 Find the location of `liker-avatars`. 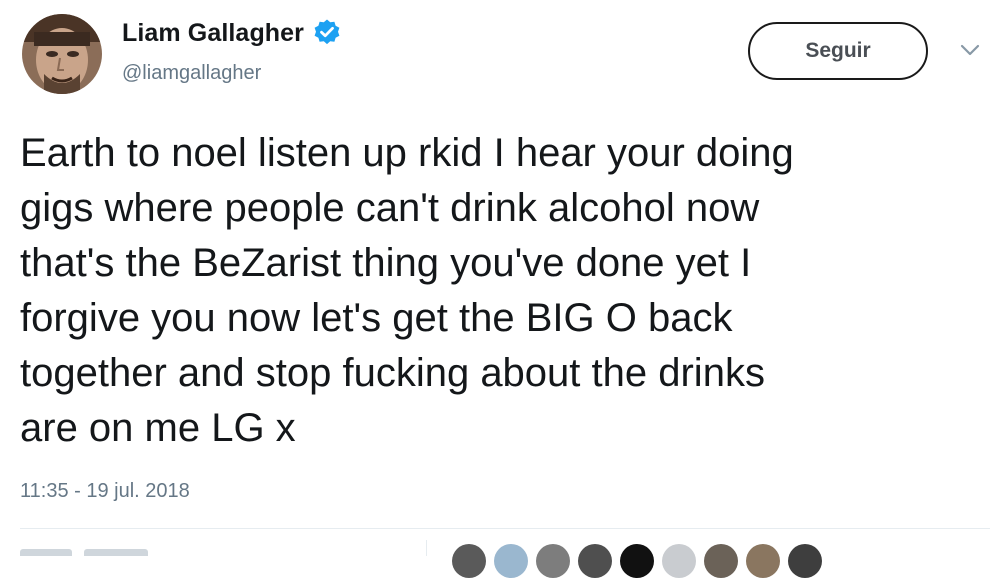

liker-avatars is located at coordinates (637, 561).